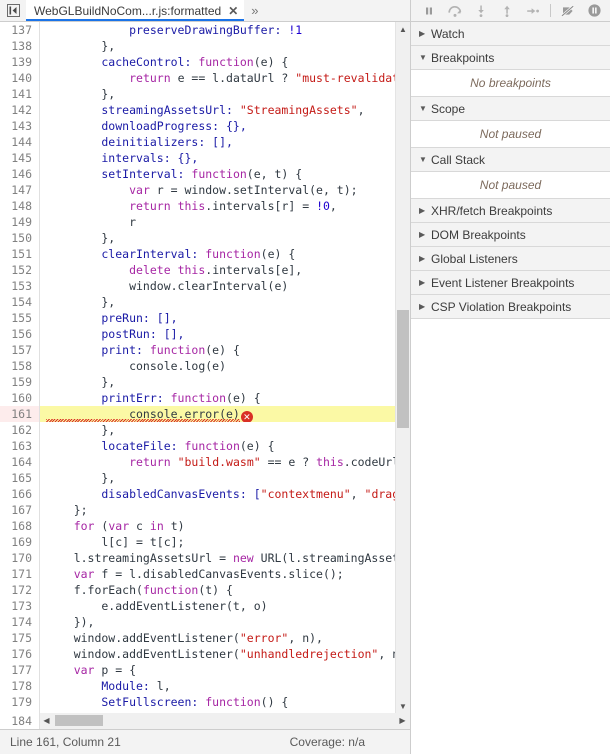  Describe the element at coordinates (20, 334) in the screenshot. I see `line-number: 156` at that location.